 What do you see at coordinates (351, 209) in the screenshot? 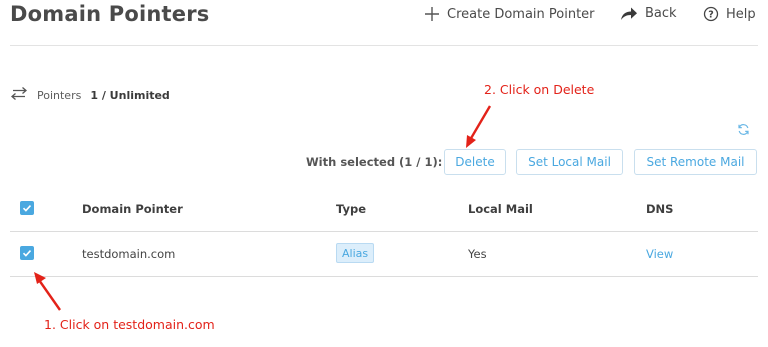
I see `column-header-type: Type` at bounding box center [351, 209].